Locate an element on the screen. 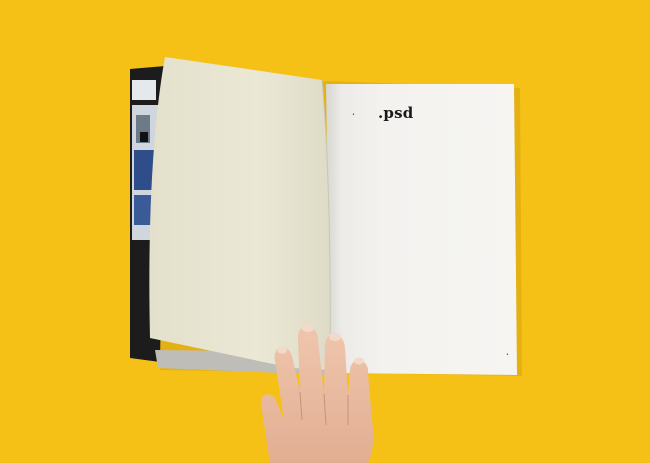  page-marker-top: • is located at coordinates (353, 115).